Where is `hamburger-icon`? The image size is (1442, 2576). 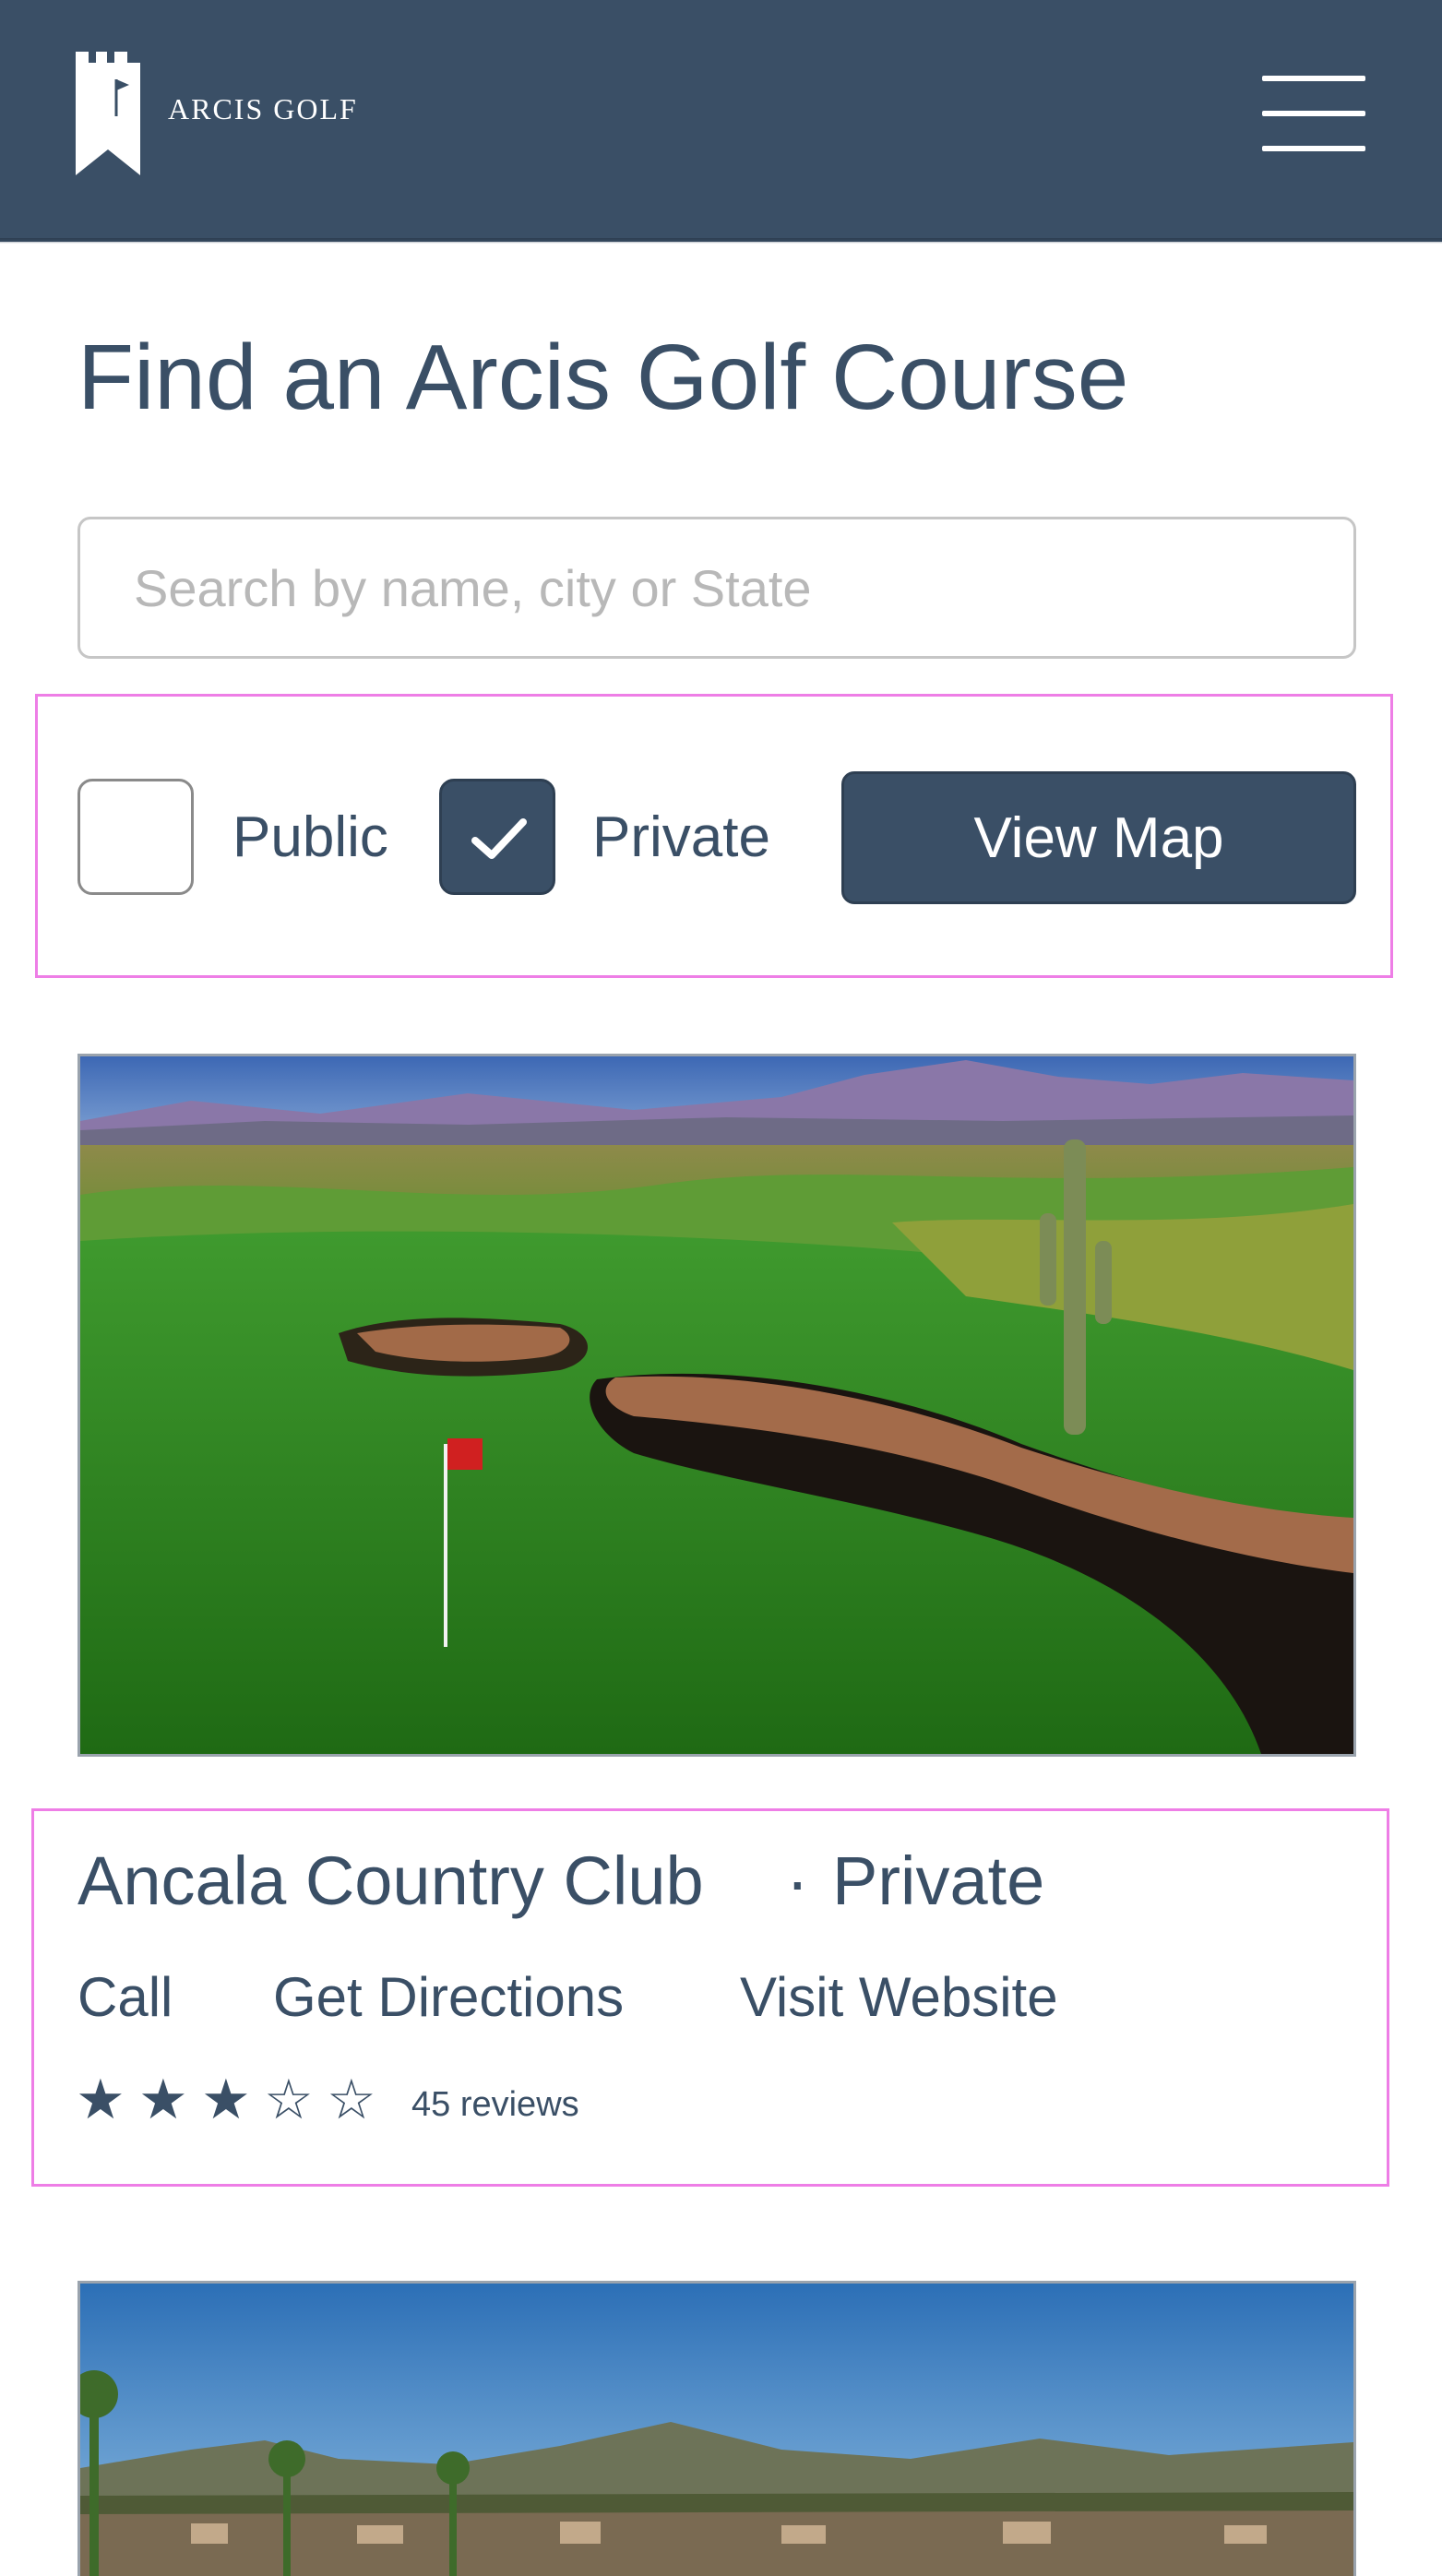 hamburger-icon is located at coordinates (1313, 78).